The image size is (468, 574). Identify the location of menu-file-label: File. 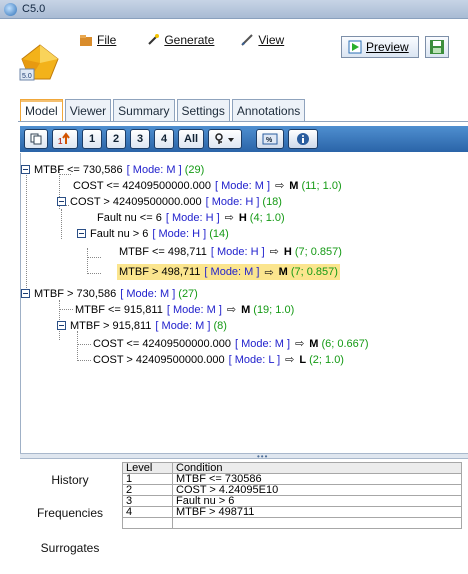
(107, 40).